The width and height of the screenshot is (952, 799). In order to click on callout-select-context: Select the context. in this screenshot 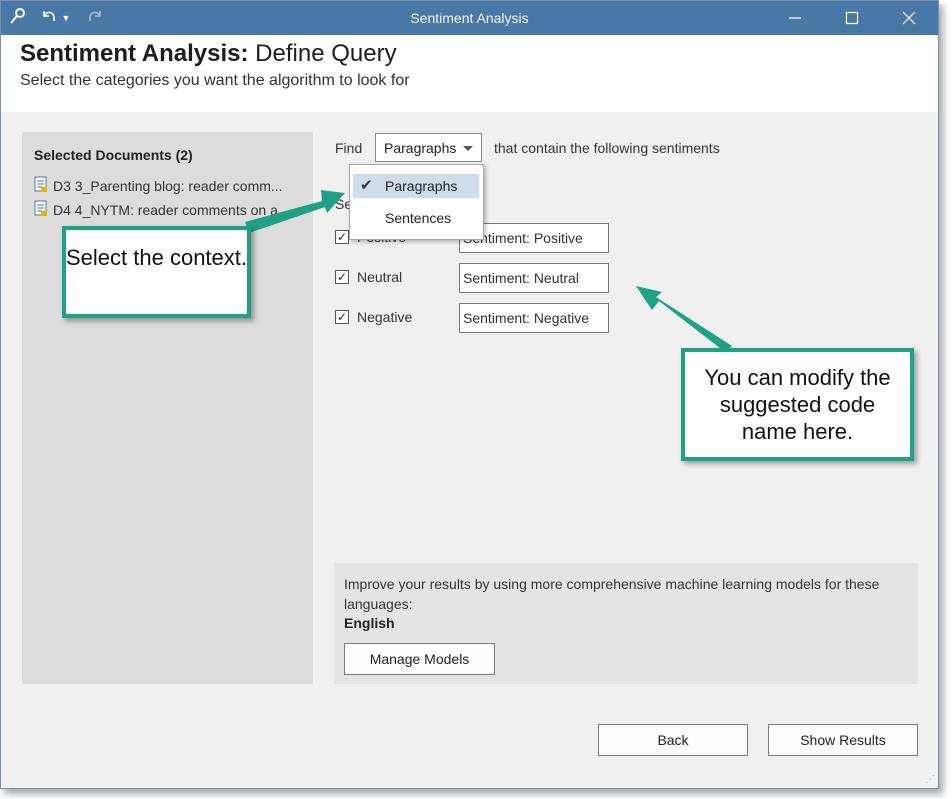, I will do `click(156, 272)`.